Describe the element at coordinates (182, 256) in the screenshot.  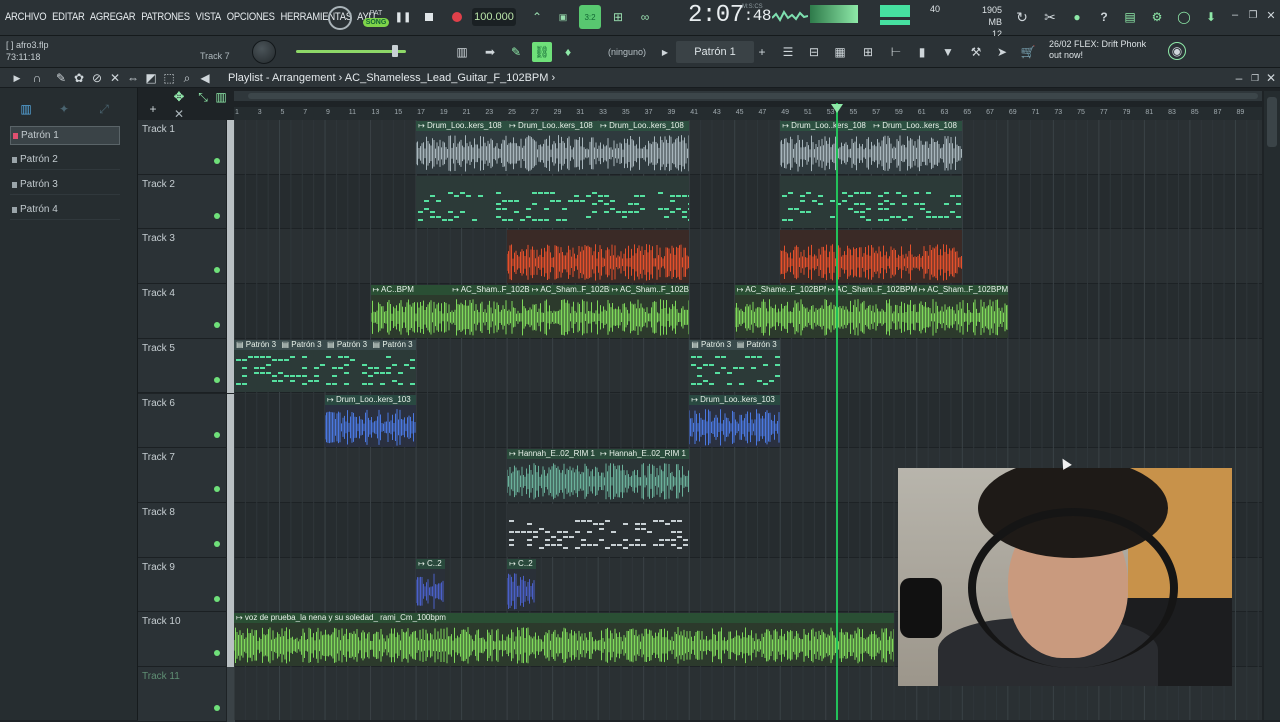
I see `track-header: Track 3` at that location.